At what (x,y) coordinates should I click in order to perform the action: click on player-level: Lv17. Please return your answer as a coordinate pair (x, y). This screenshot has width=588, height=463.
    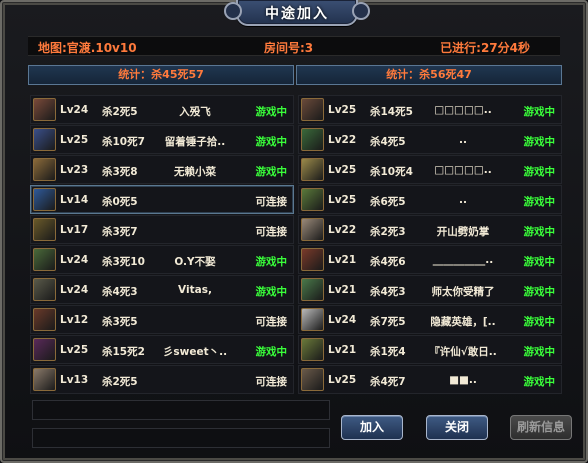
    Looking at the image, I should click on (74, 230).